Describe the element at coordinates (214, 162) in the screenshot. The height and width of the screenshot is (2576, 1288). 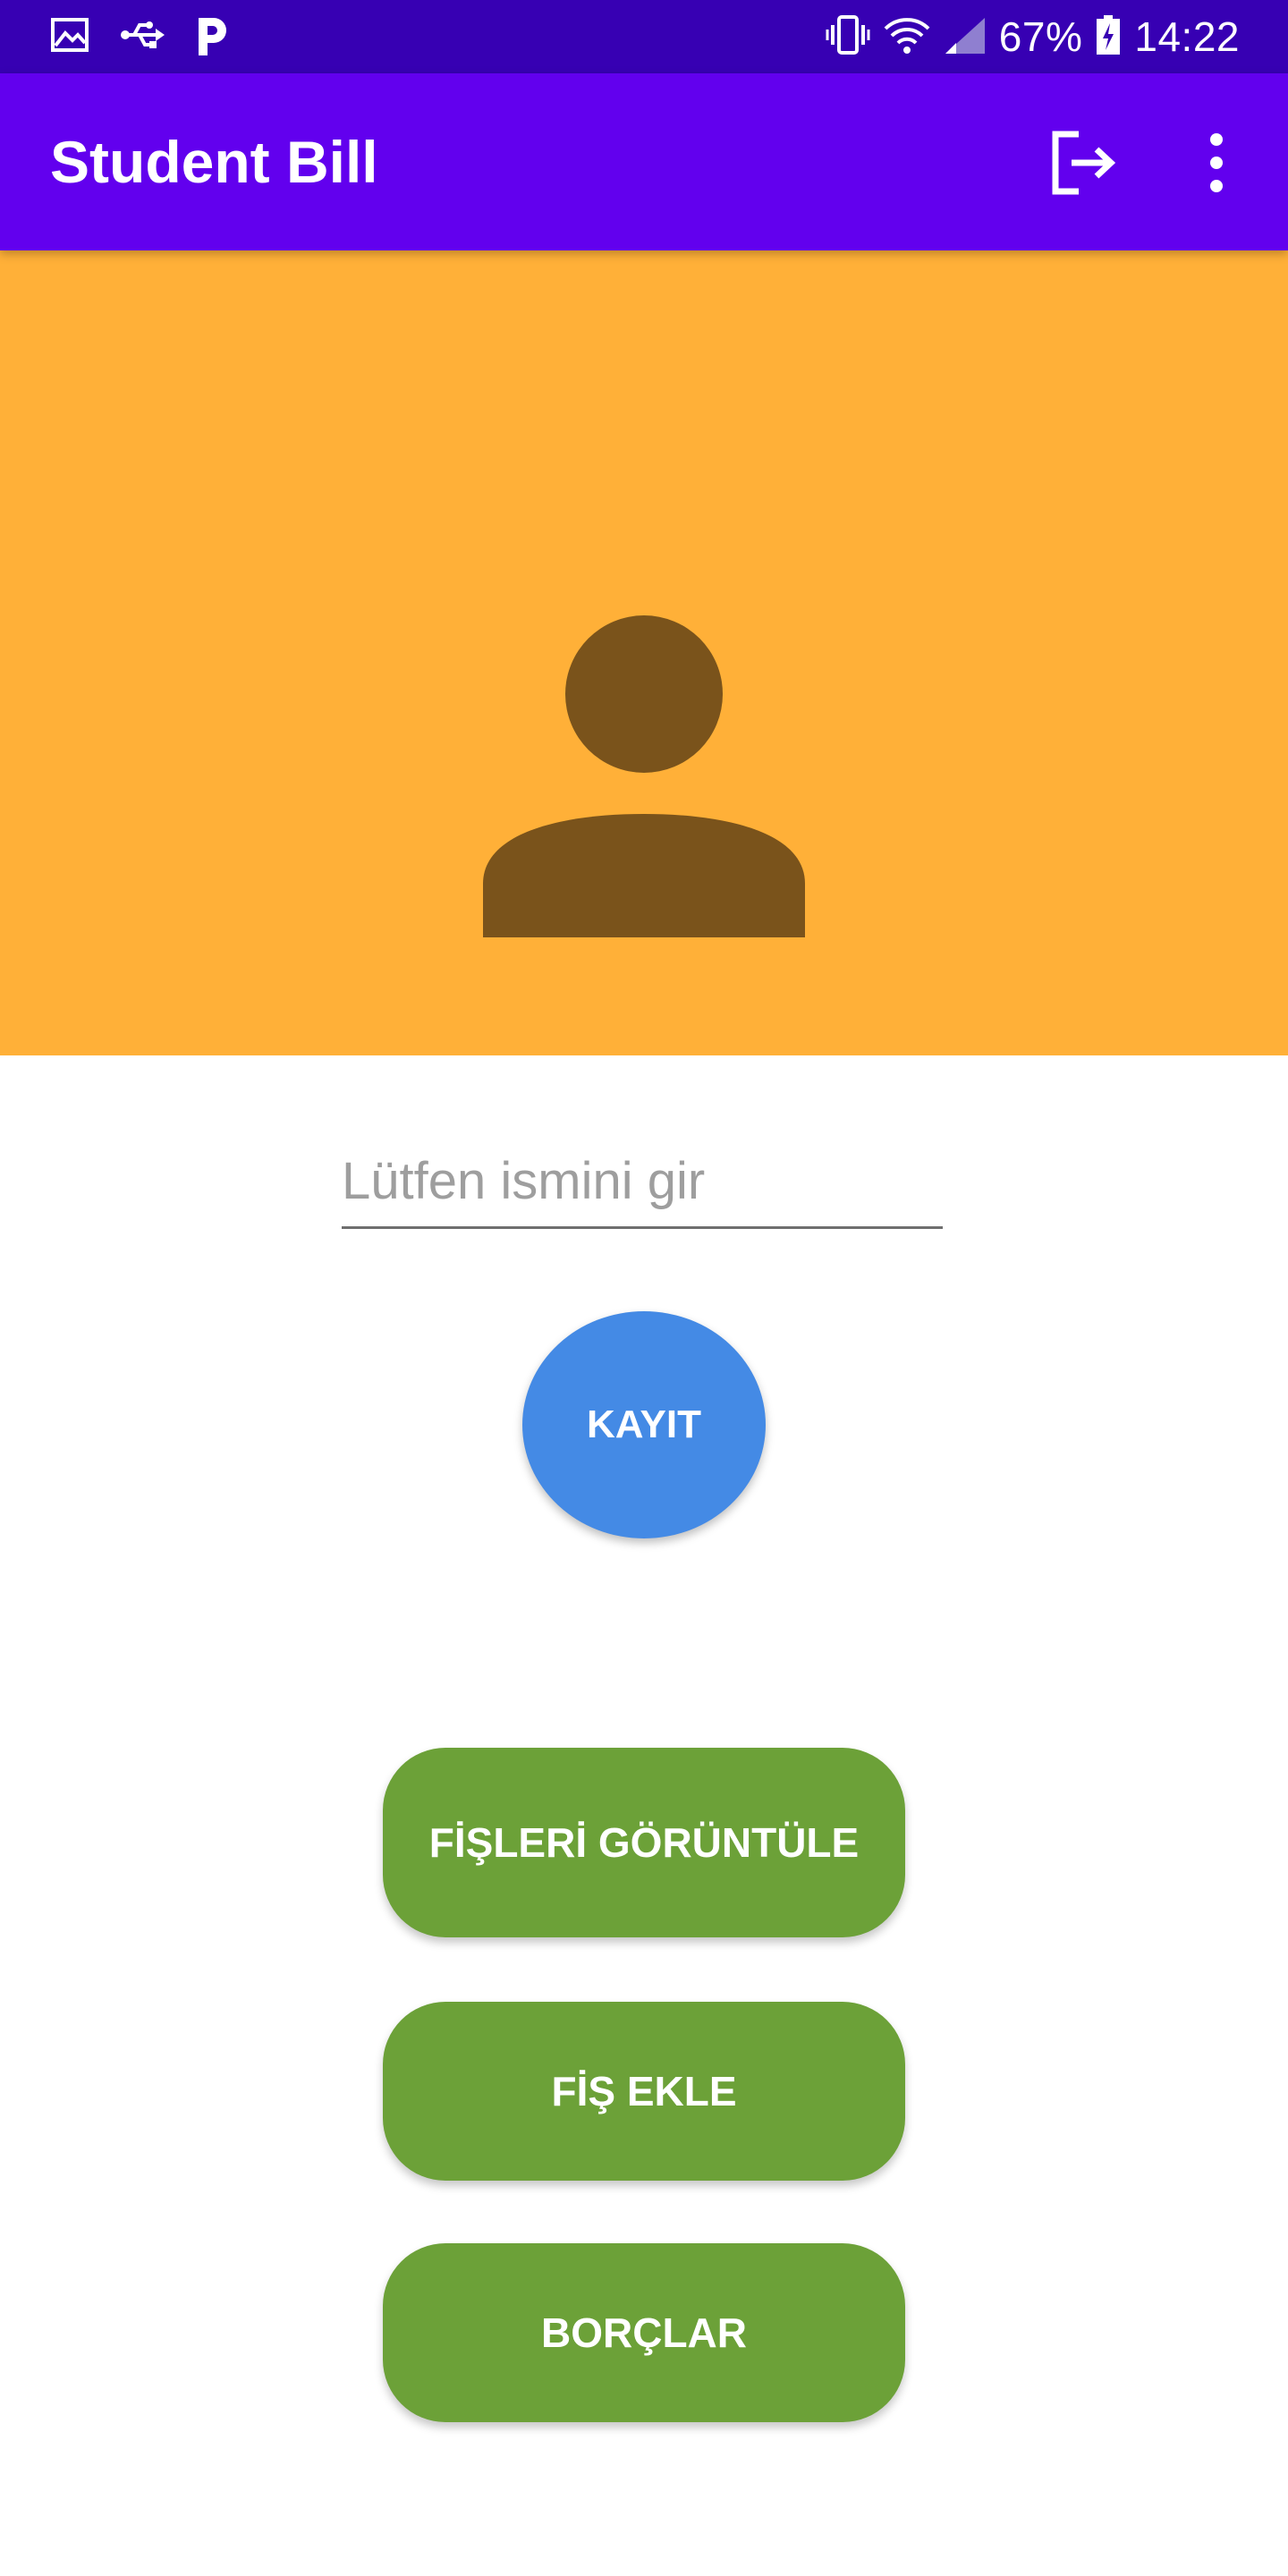
I see `app-title: Student Bill` at that location.